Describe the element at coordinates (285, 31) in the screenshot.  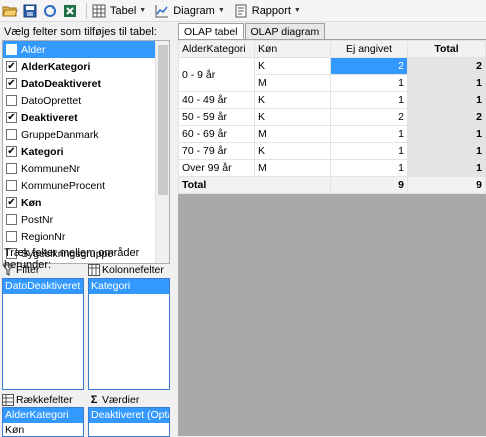
I see `tab-olap-diagram: OLAP diagram` at that location.